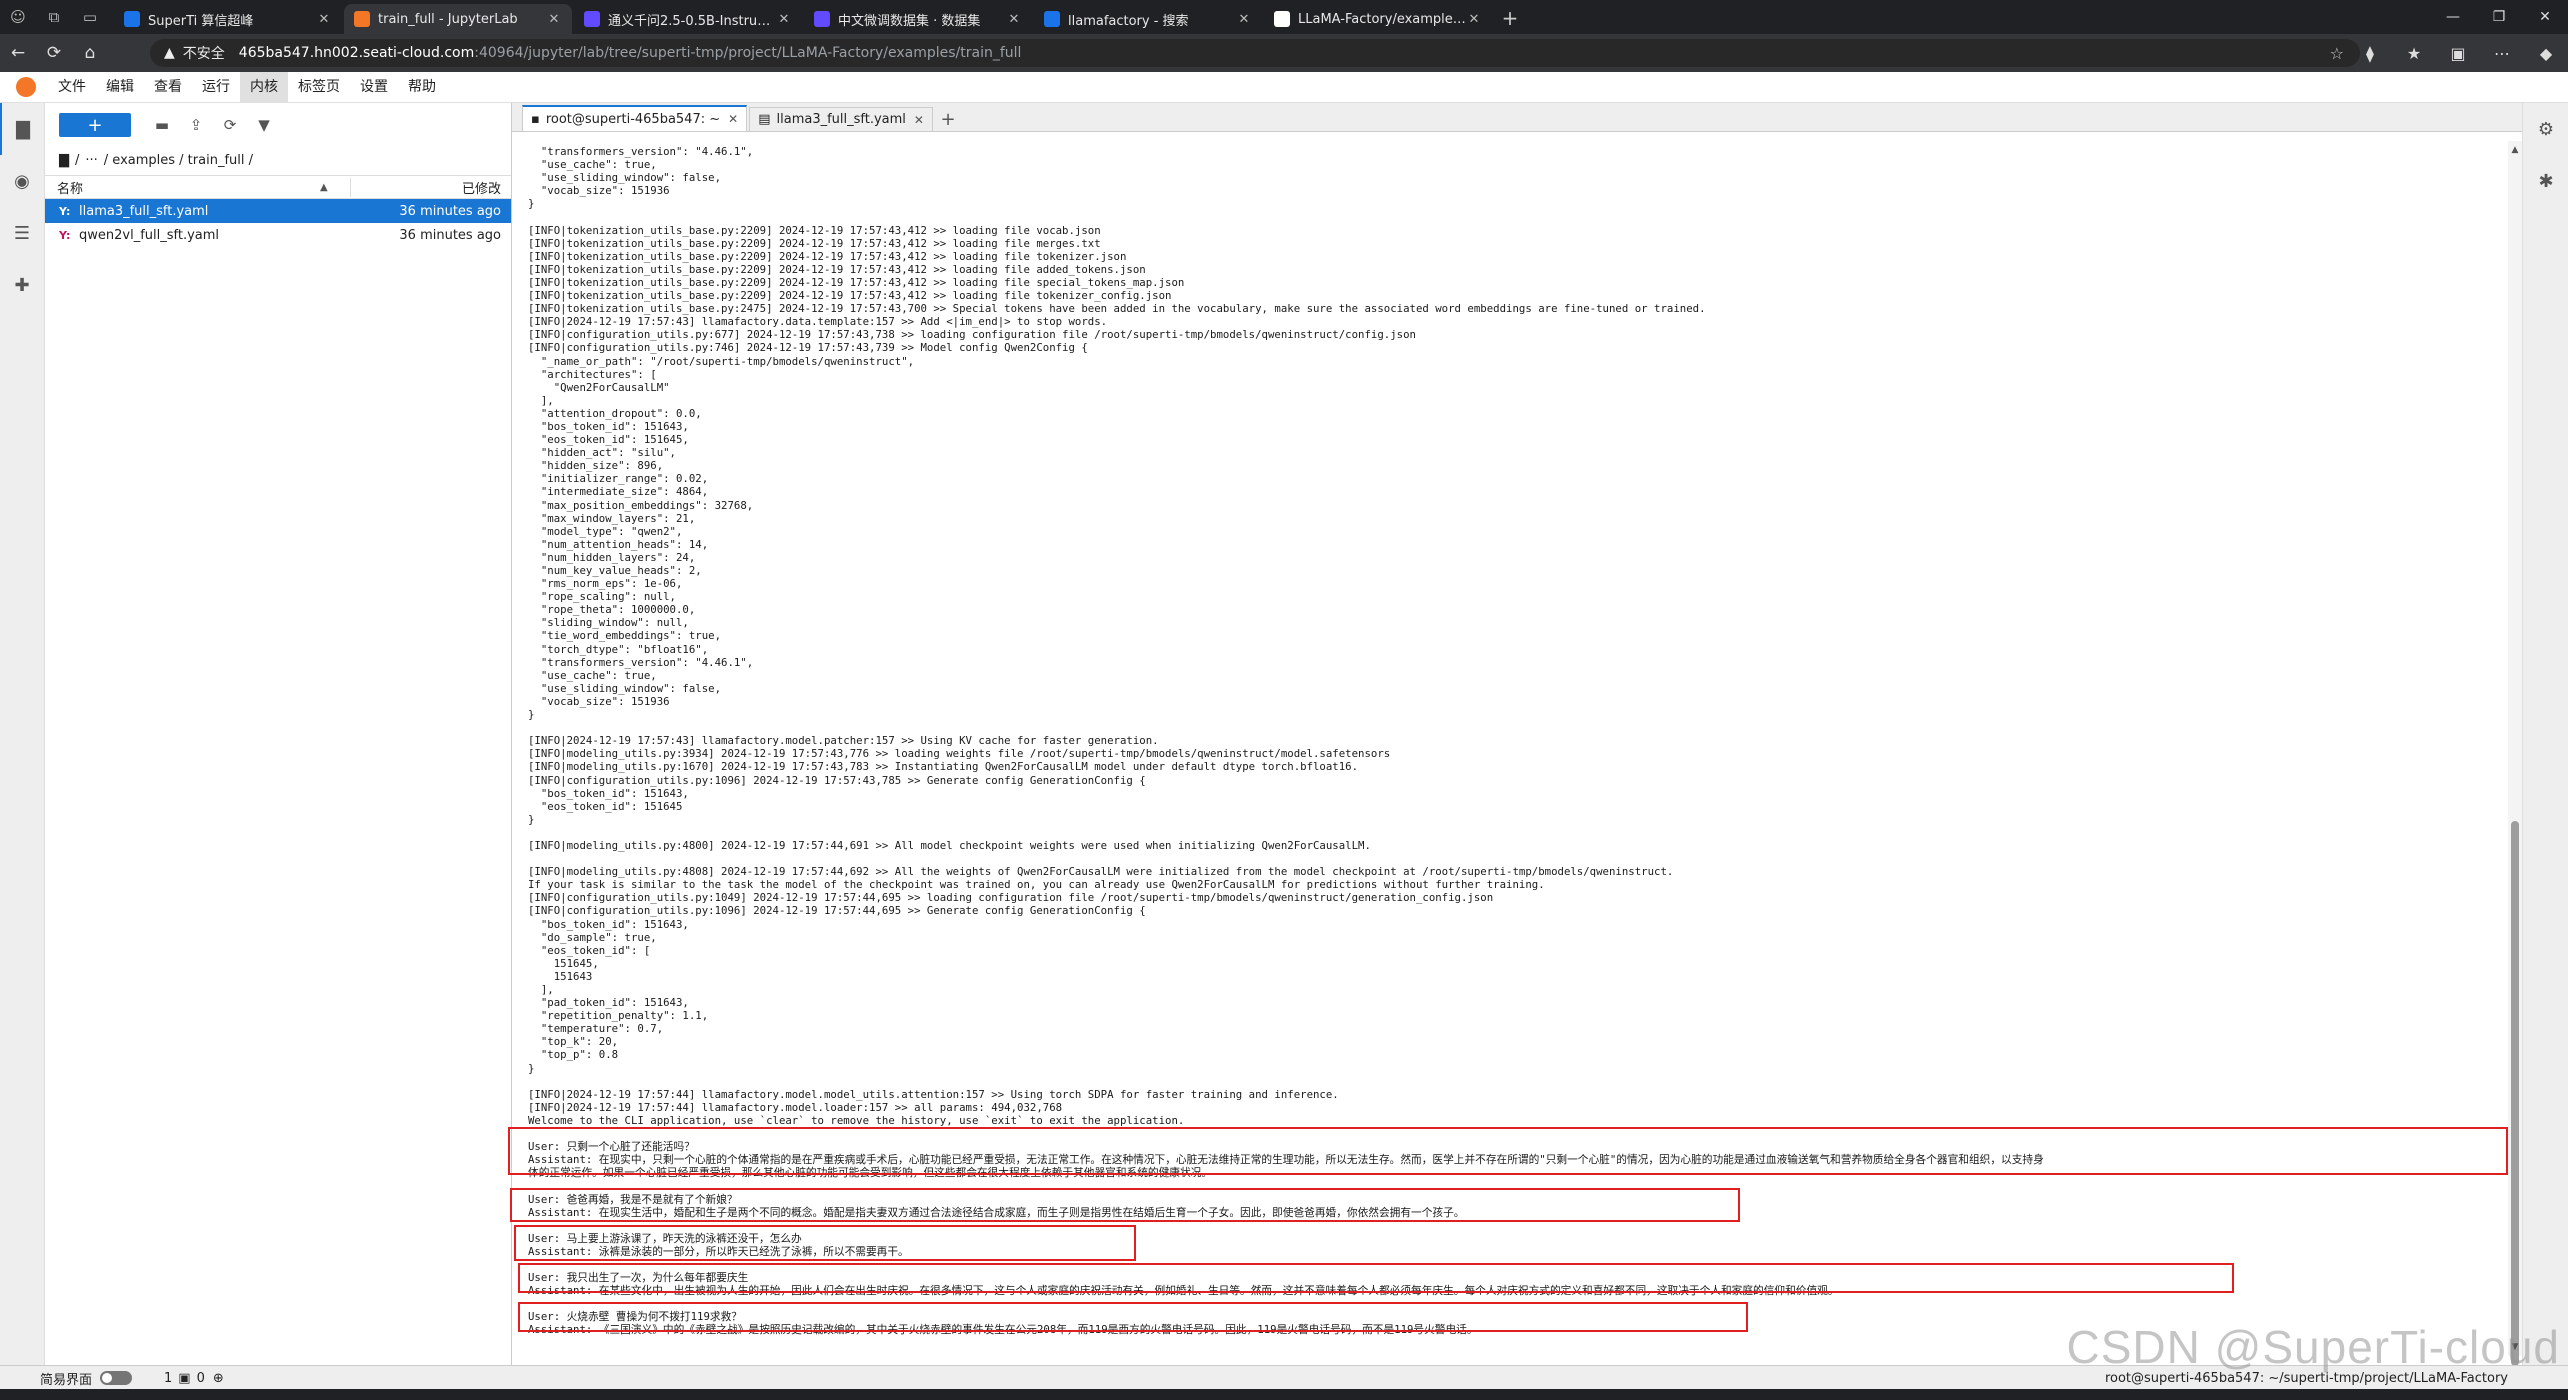  What do you see at coordinates (688, 19) in the screenshot?
I see `browser-tab: 通义千问2.5-0.5B-Instruct · 模型库✕` at bounding box center [688, 19].